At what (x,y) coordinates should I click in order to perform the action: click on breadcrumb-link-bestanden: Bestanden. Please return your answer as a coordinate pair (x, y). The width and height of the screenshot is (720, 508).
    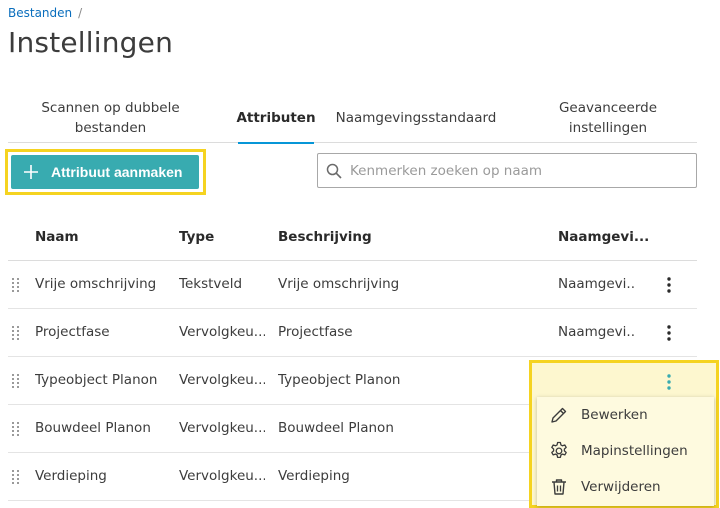
    Looking at the image, I should click on (40, 13).